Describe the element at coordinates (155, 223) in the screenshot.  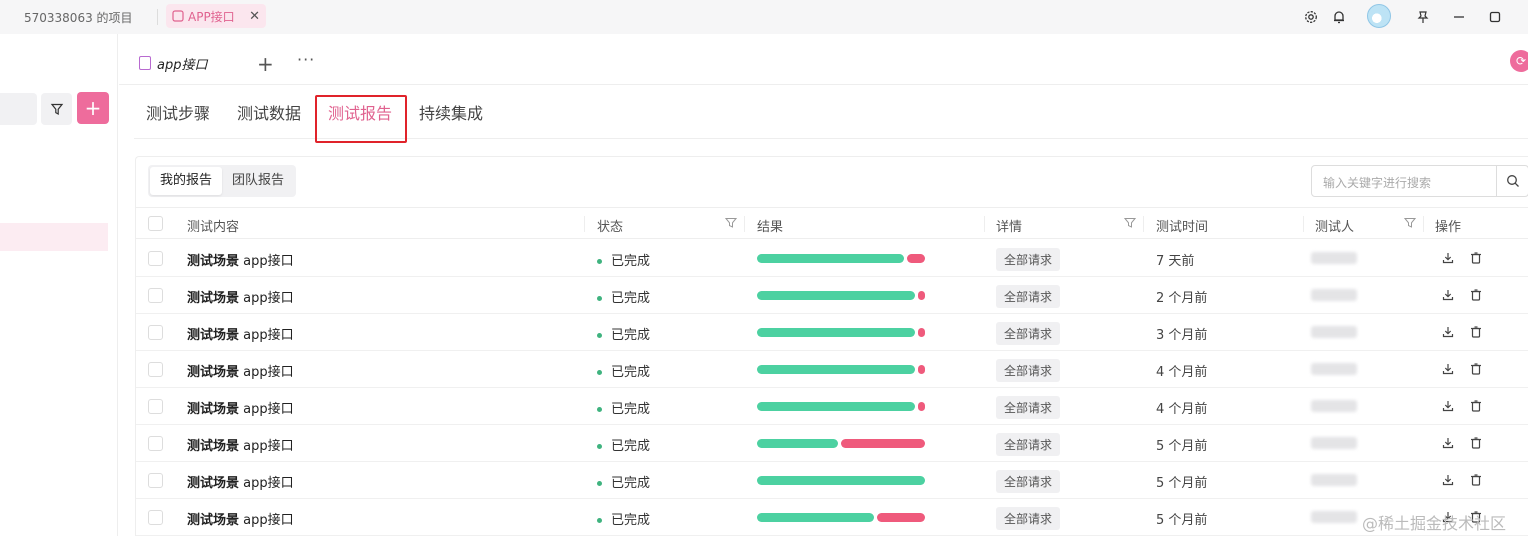
I see `select-all-checkbox` at that location.